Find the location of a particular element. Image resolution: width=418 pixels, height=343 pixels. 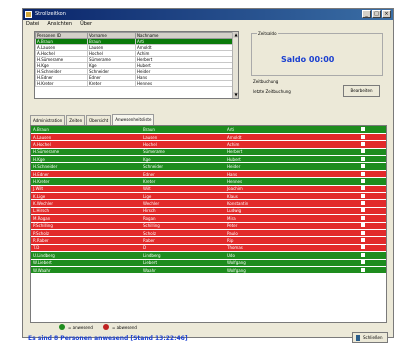

attendance-last-cell: Mira is located at coordinates (281, 218).